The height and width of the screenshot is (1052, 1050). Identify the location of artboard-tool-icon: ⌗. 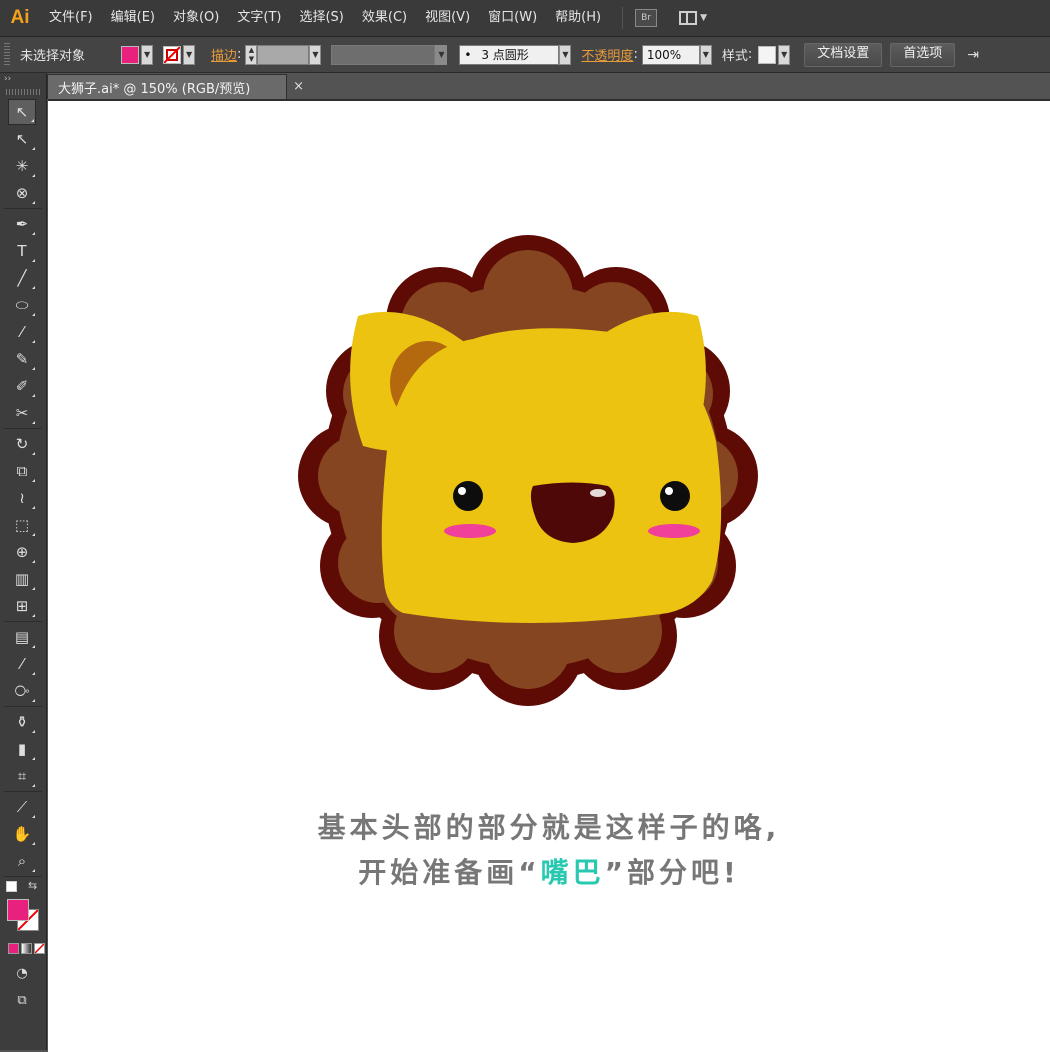
(22, 776).